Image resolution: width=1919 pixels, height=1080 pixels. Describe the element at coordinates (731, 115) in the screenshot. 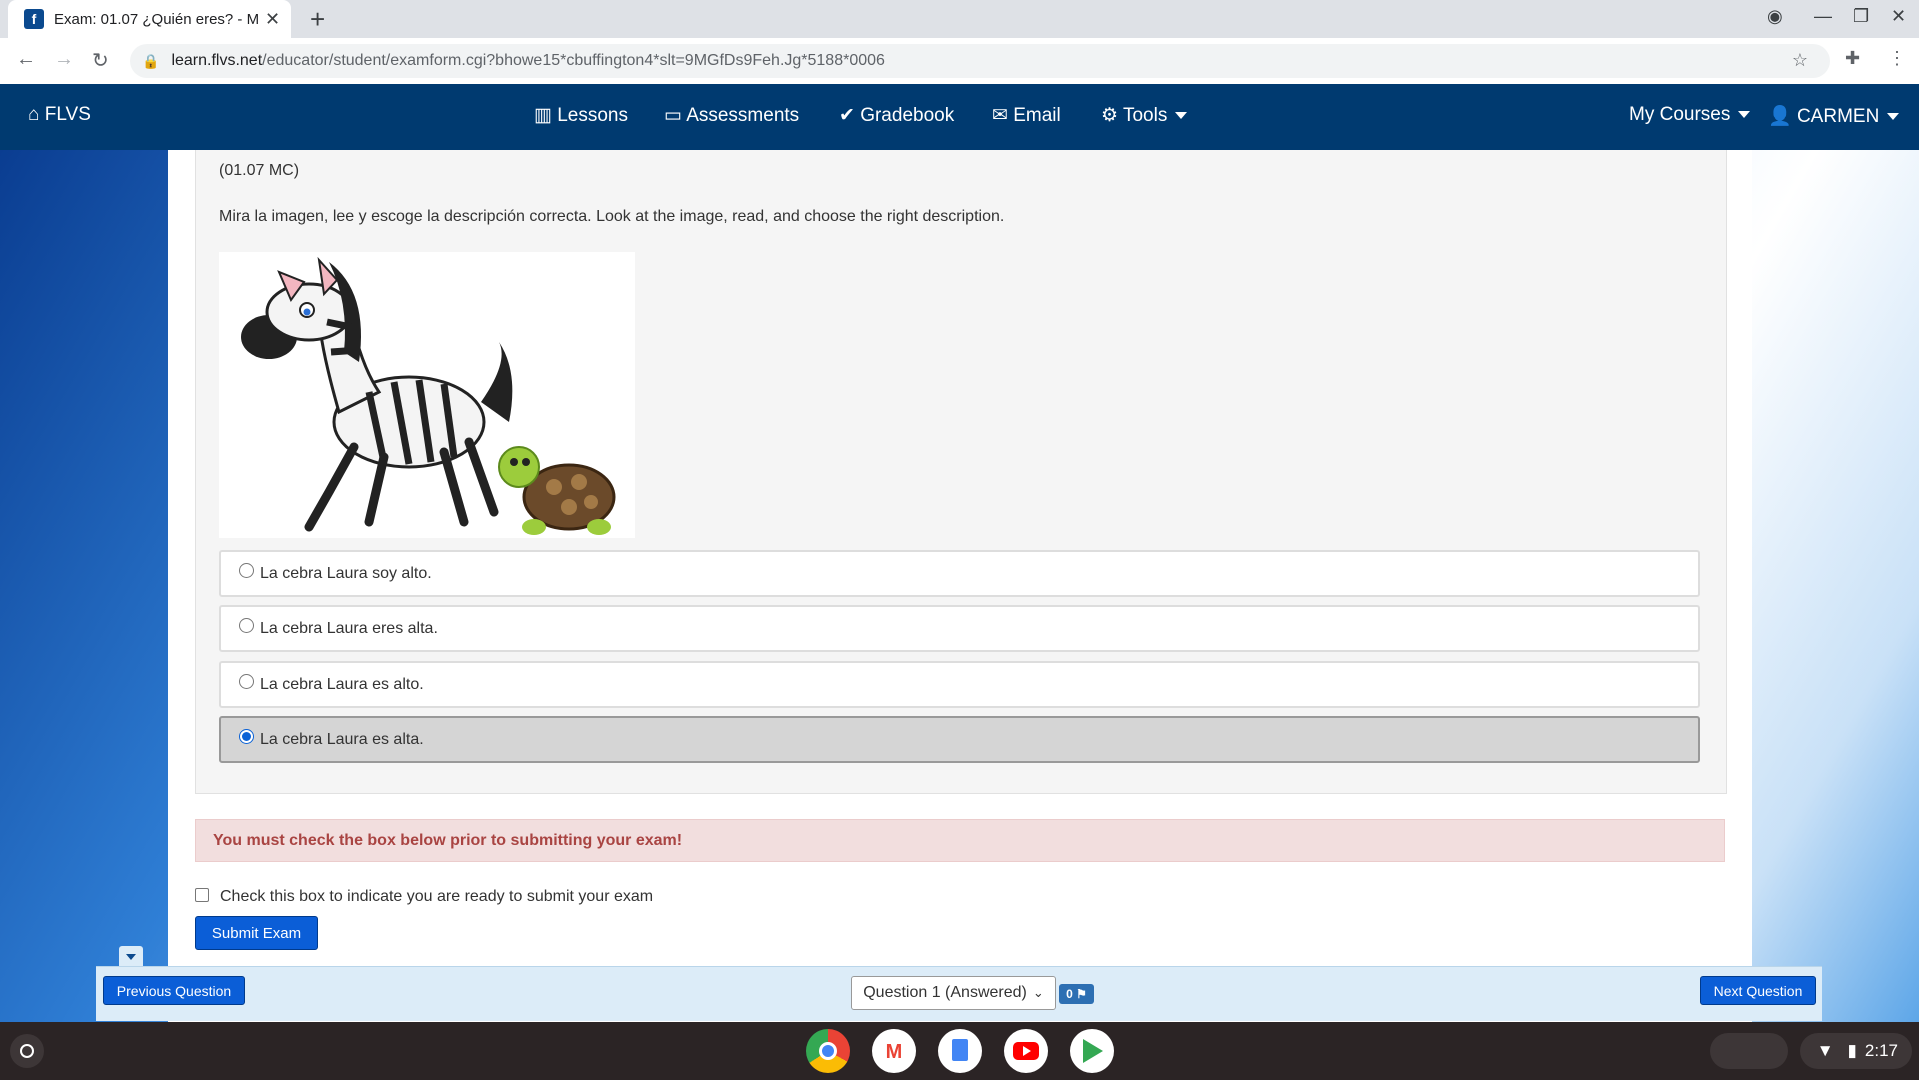

I see `nav-assessments: ▭ Assessments` at that location.